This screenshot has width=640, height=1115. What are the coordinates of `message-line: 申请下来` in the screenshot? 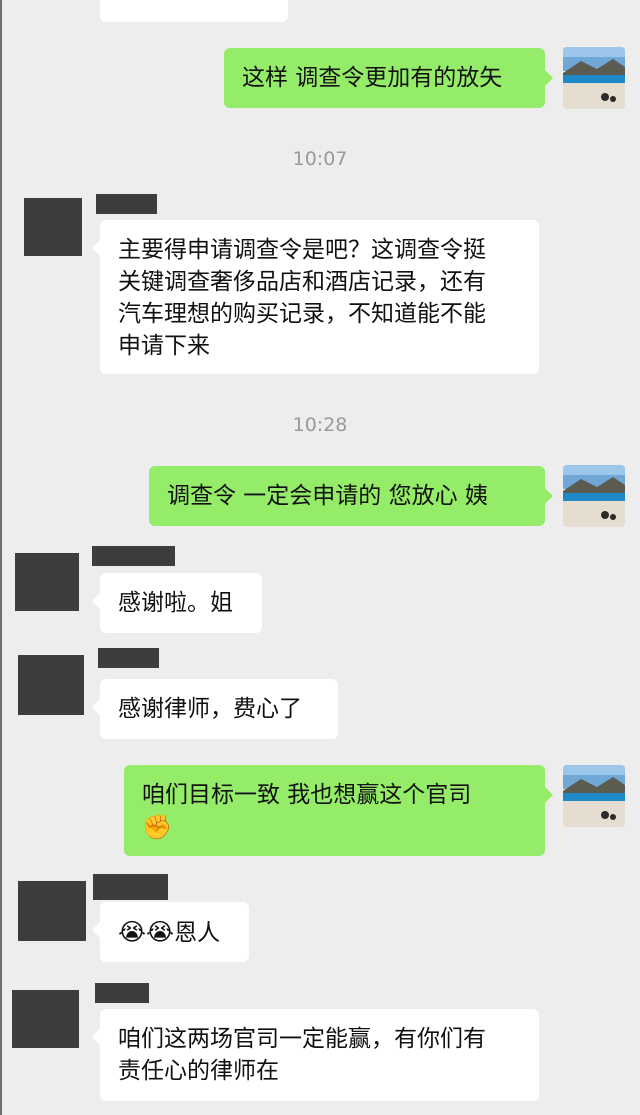 It's located at (164, 346).